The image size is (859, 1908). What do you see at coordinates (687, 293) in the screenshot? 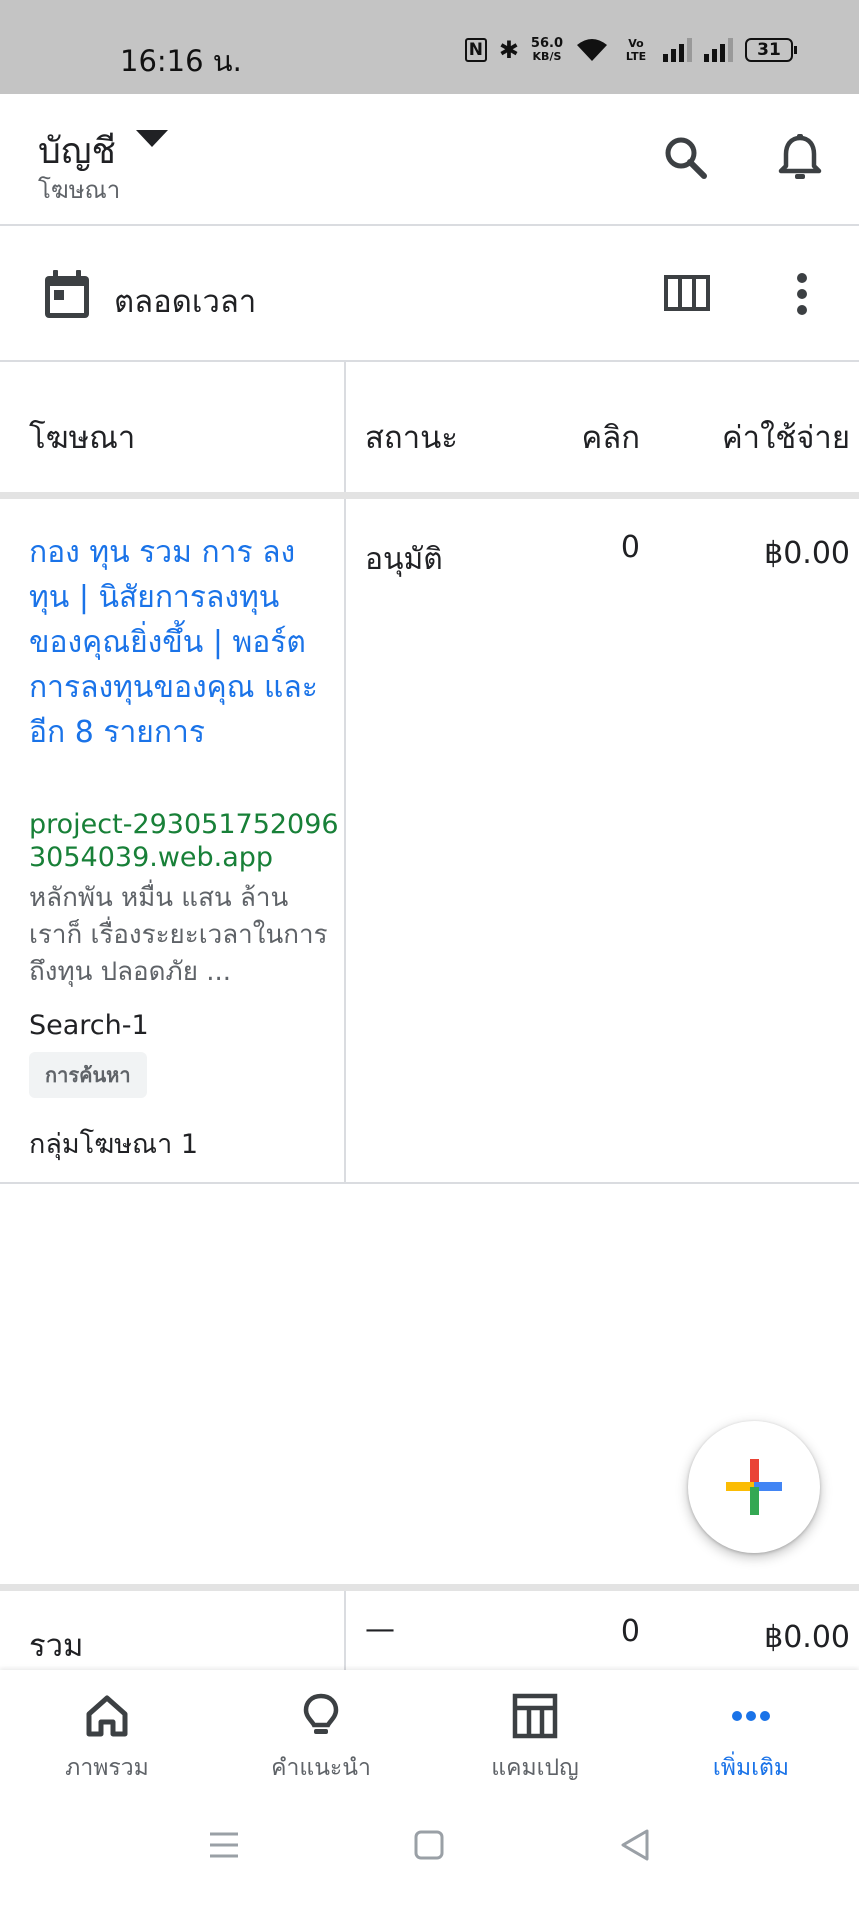
I see `columns-icon` at bounding box center [687, 293].